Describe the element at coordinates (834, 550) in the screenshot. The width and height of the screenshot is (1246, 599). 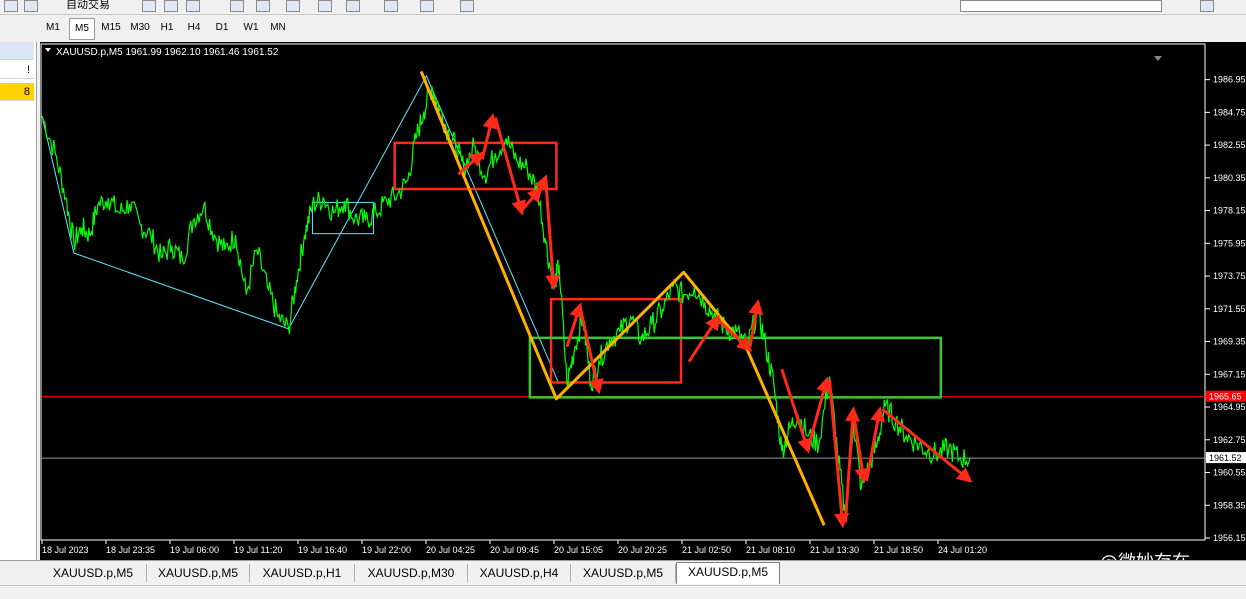
I see `time-tick-label: 21 Jul 13:30` at that location.